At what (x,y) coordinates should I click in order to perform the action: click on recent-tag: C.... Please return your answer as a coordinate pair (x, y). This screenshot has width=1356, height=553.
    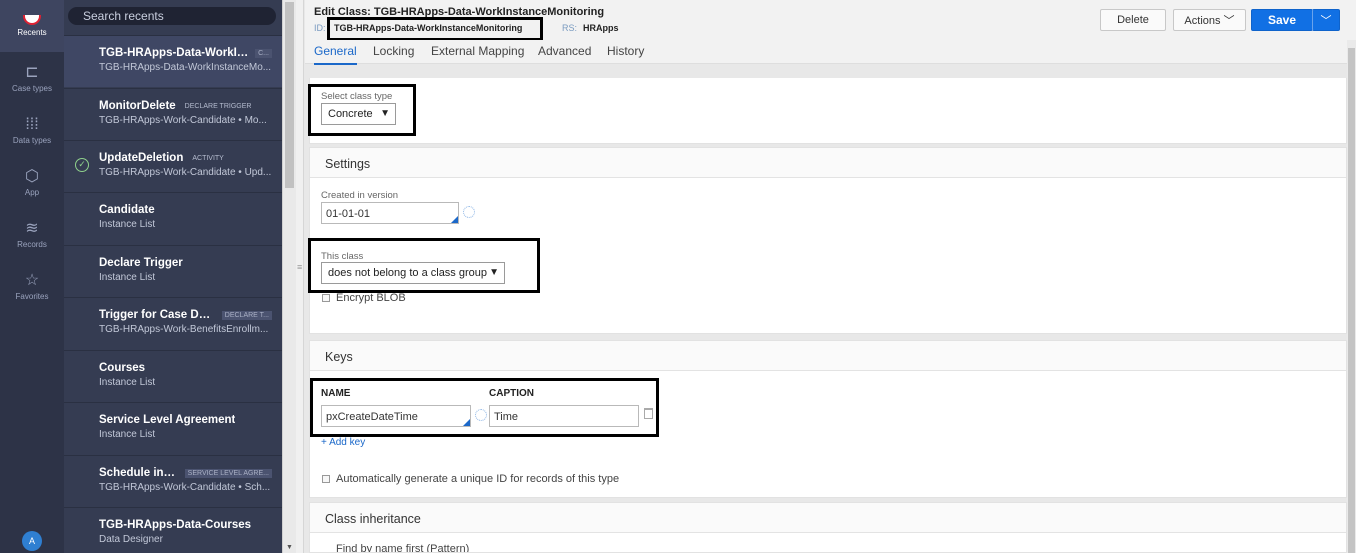
    Looking at the image, I should click on (263, 53).